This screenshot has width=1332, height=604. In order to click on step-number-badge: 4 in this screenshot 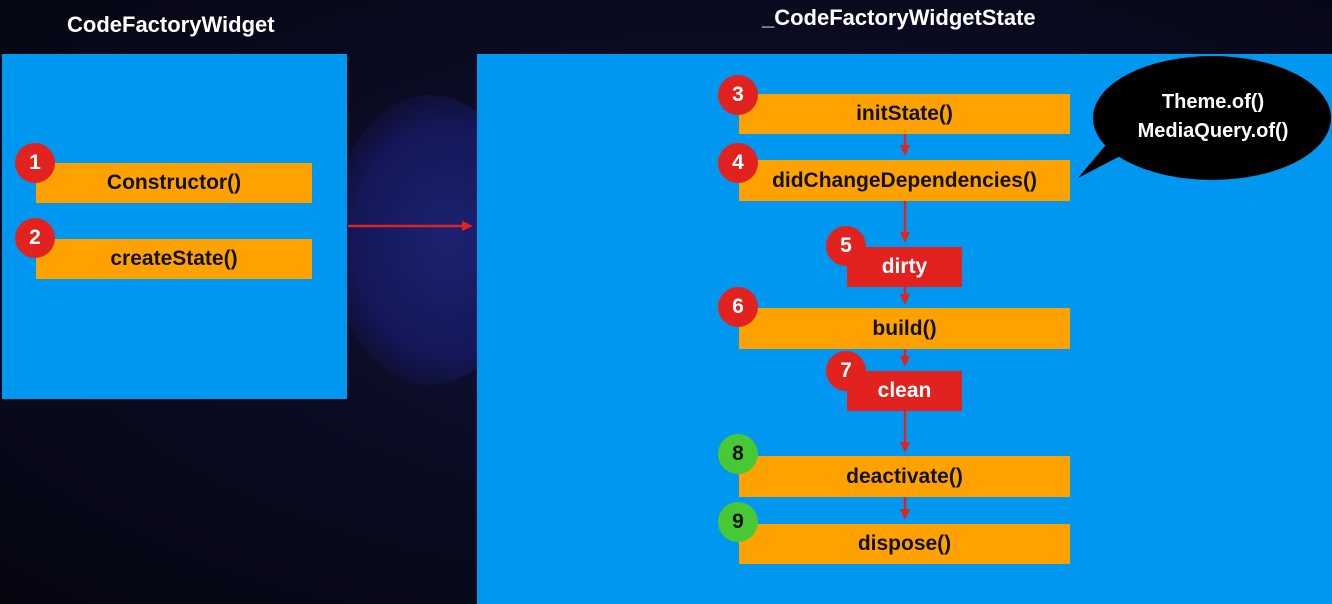, I will do `click(738, 163)`.